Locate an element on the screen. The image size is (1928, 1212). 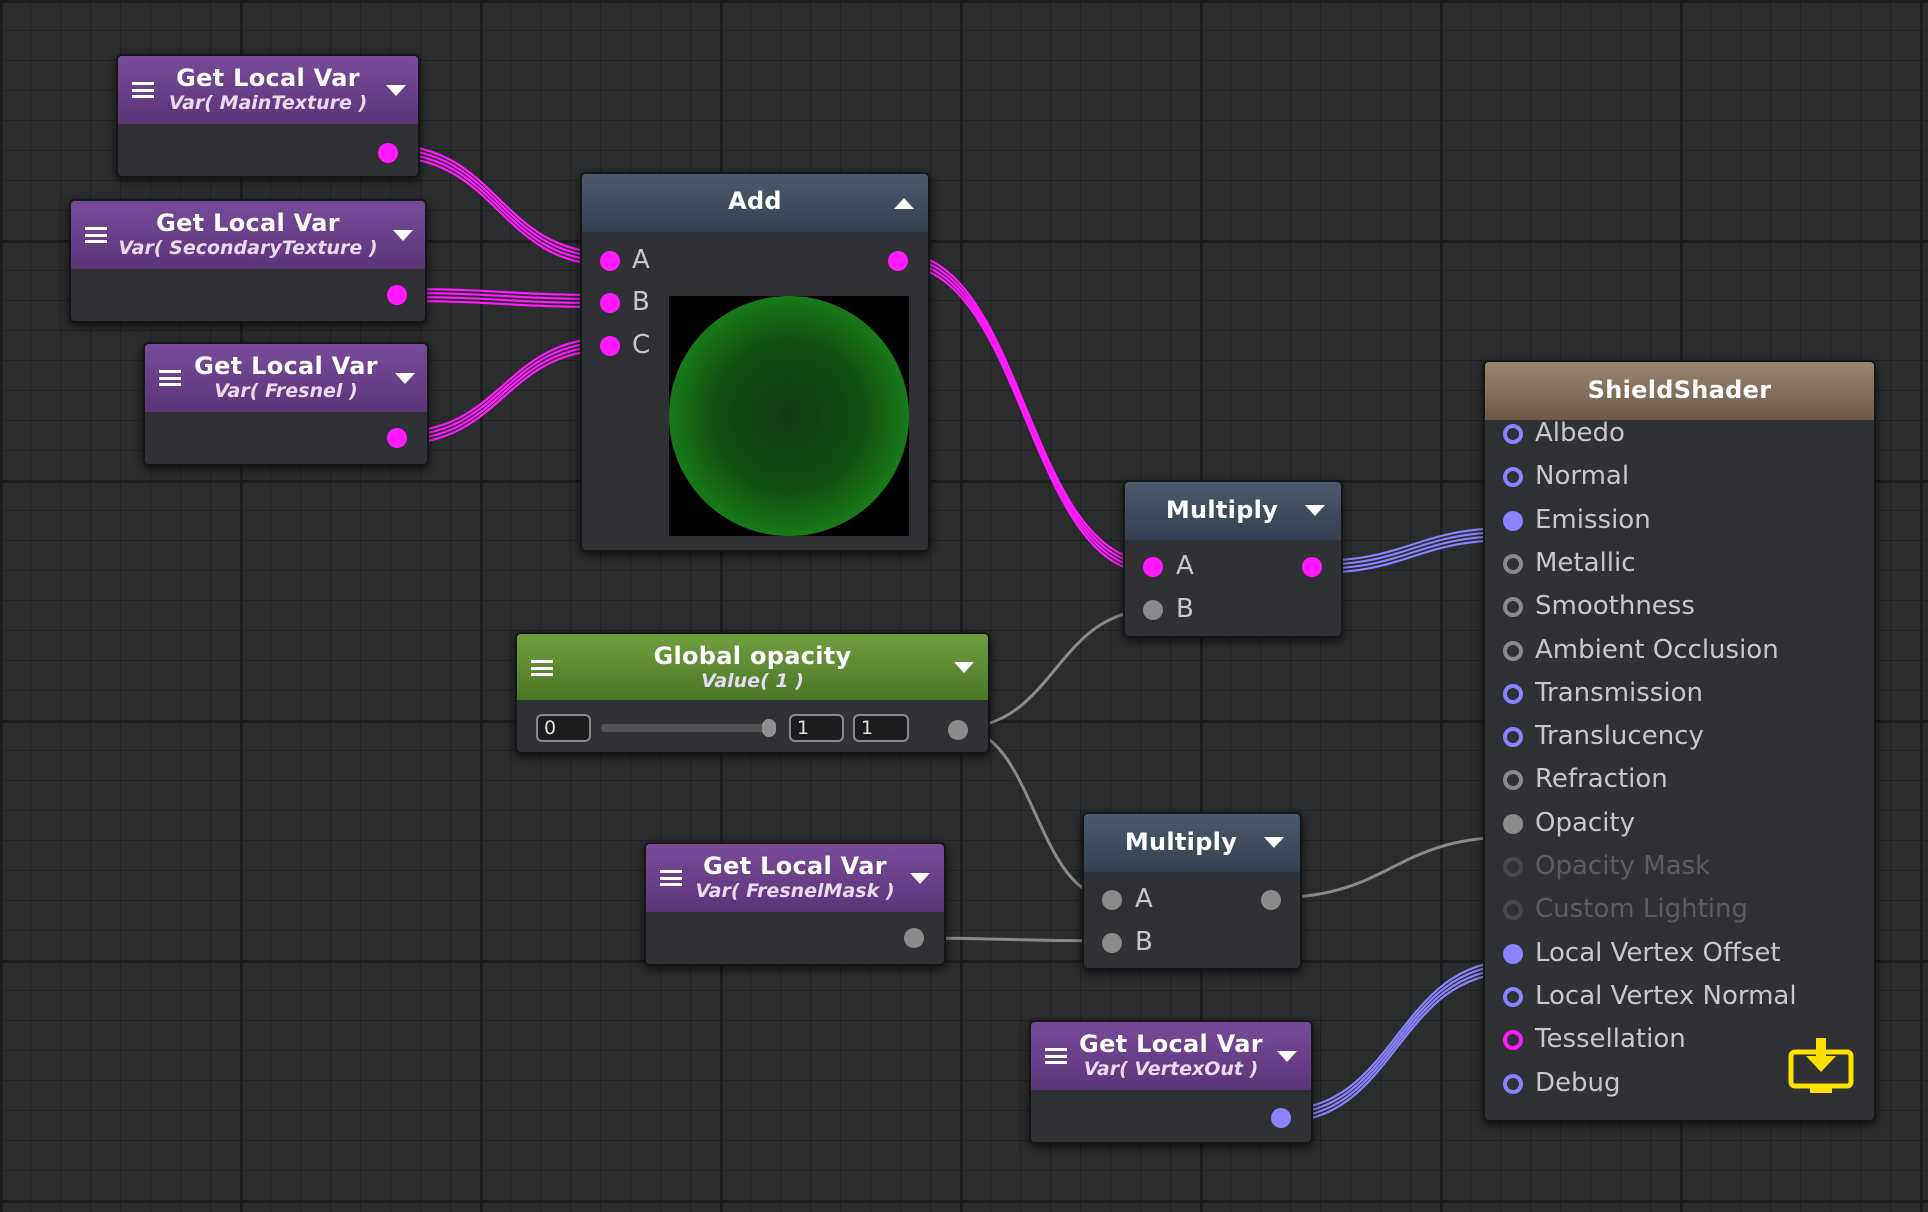
input-label-c: C is located at coordinates (641, 345).